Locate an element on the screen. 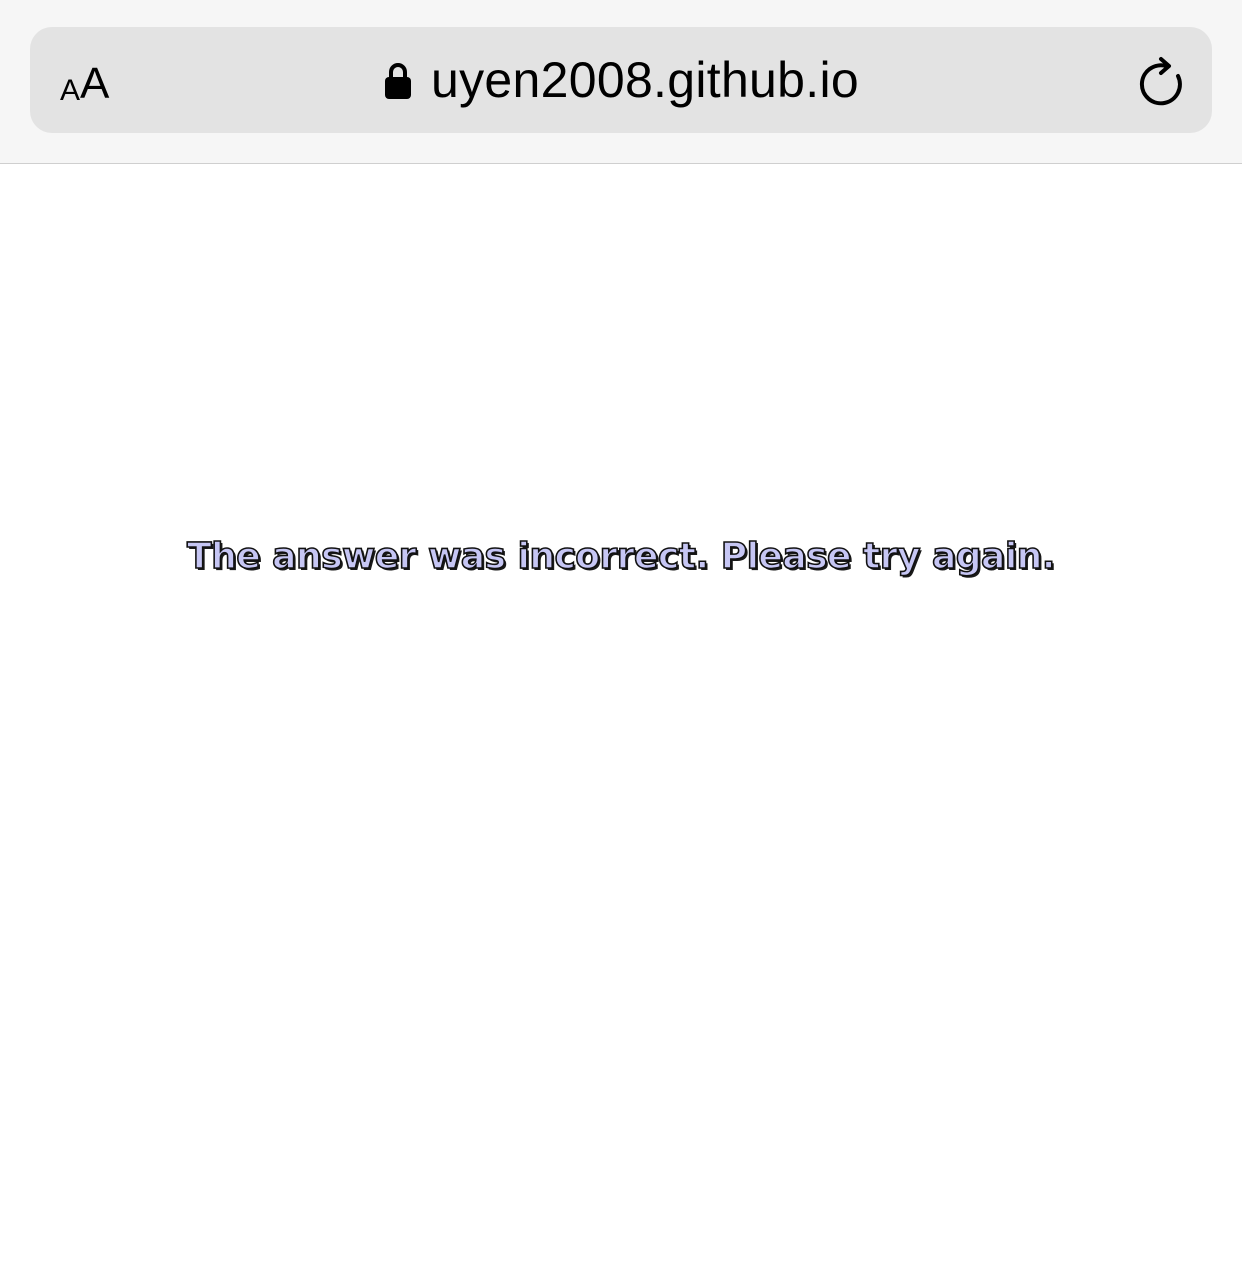  browser-toolbar: A A uyen2008.github.io is located at coordinates (621, 82).